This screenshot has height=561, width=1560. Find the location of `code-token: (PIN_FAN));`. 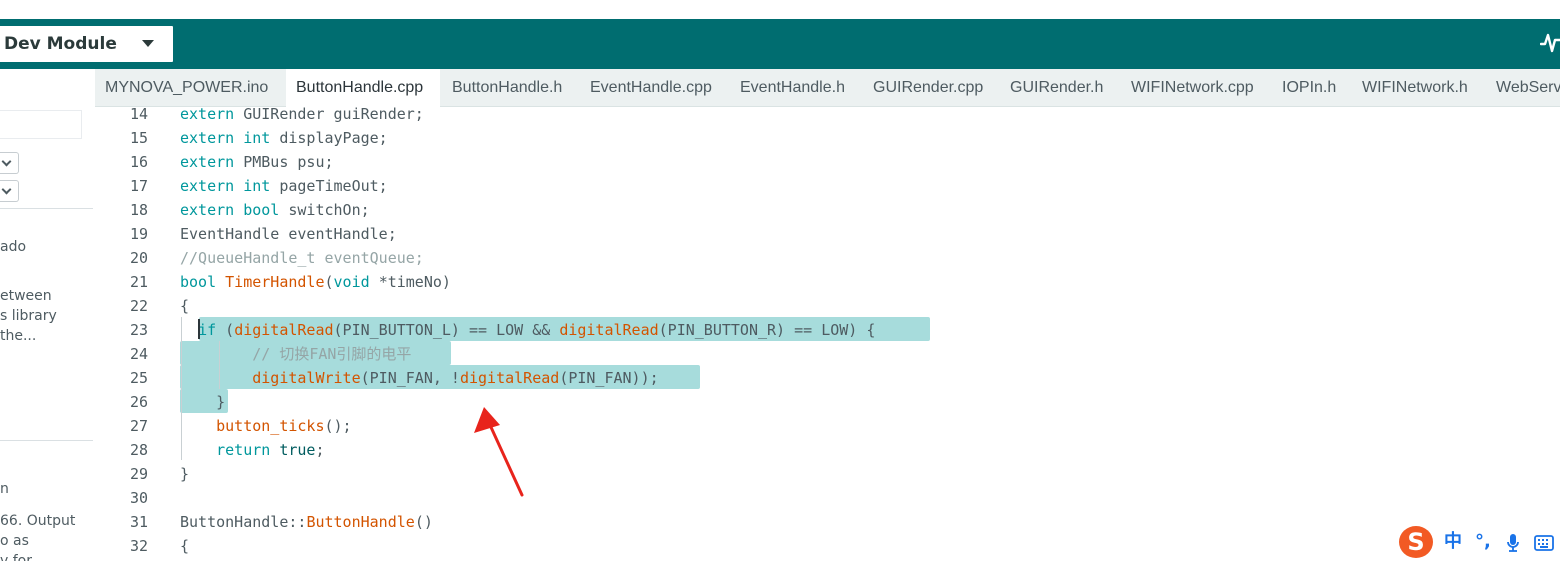

code-token: (PIN_FAN)); is located at coordinates (609, 378).